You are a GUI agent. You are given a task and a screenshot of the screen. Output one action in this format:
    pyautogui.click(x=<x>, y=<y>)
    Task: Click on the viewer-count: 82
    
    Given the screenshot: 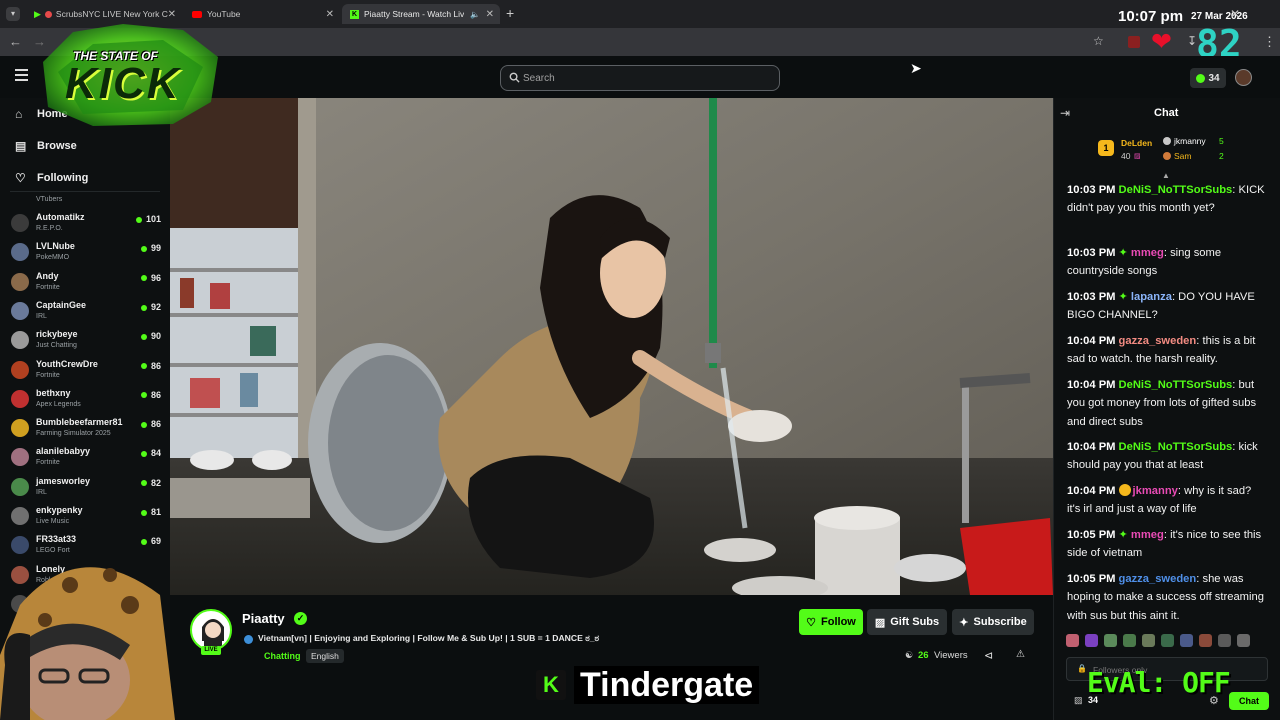 What is the action you would take?
    pyautogui.click(x=151, y=483)
    